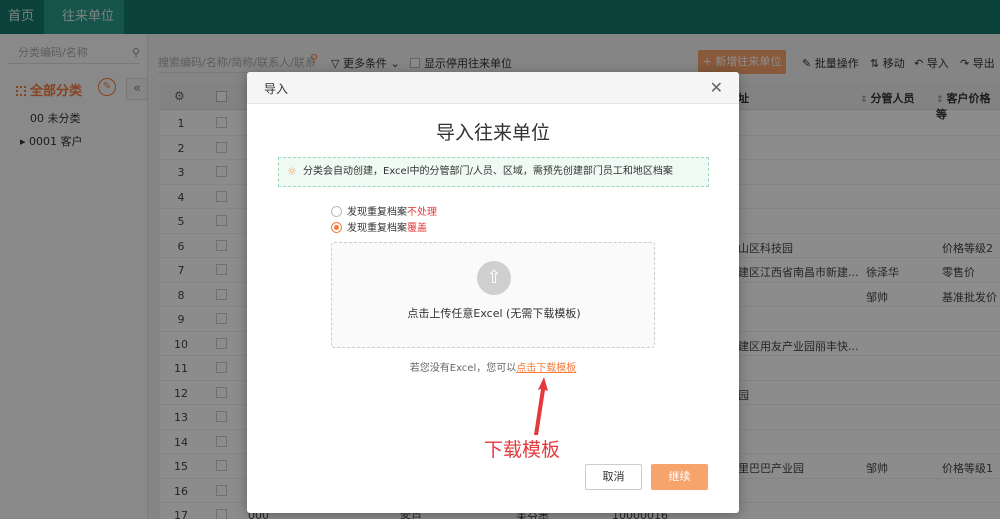  I want to click on notice-text: 分类会自动创建，Excel中的分管部门/人员、区域，需预先创建部门员工和地区档案, so click(488, 171).